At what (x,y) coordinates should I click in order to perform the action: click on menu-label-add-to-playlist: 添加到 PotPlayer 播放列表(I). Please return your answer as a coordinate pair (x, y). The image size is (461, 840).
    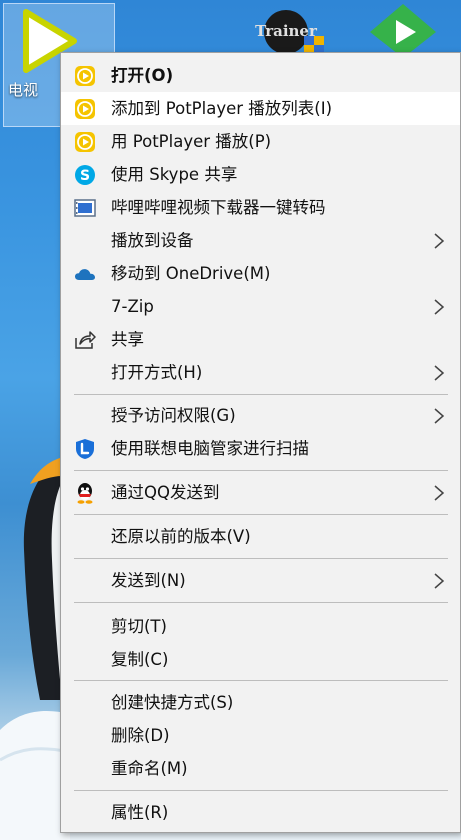
    Looking at the image, I should click on (222, 108).